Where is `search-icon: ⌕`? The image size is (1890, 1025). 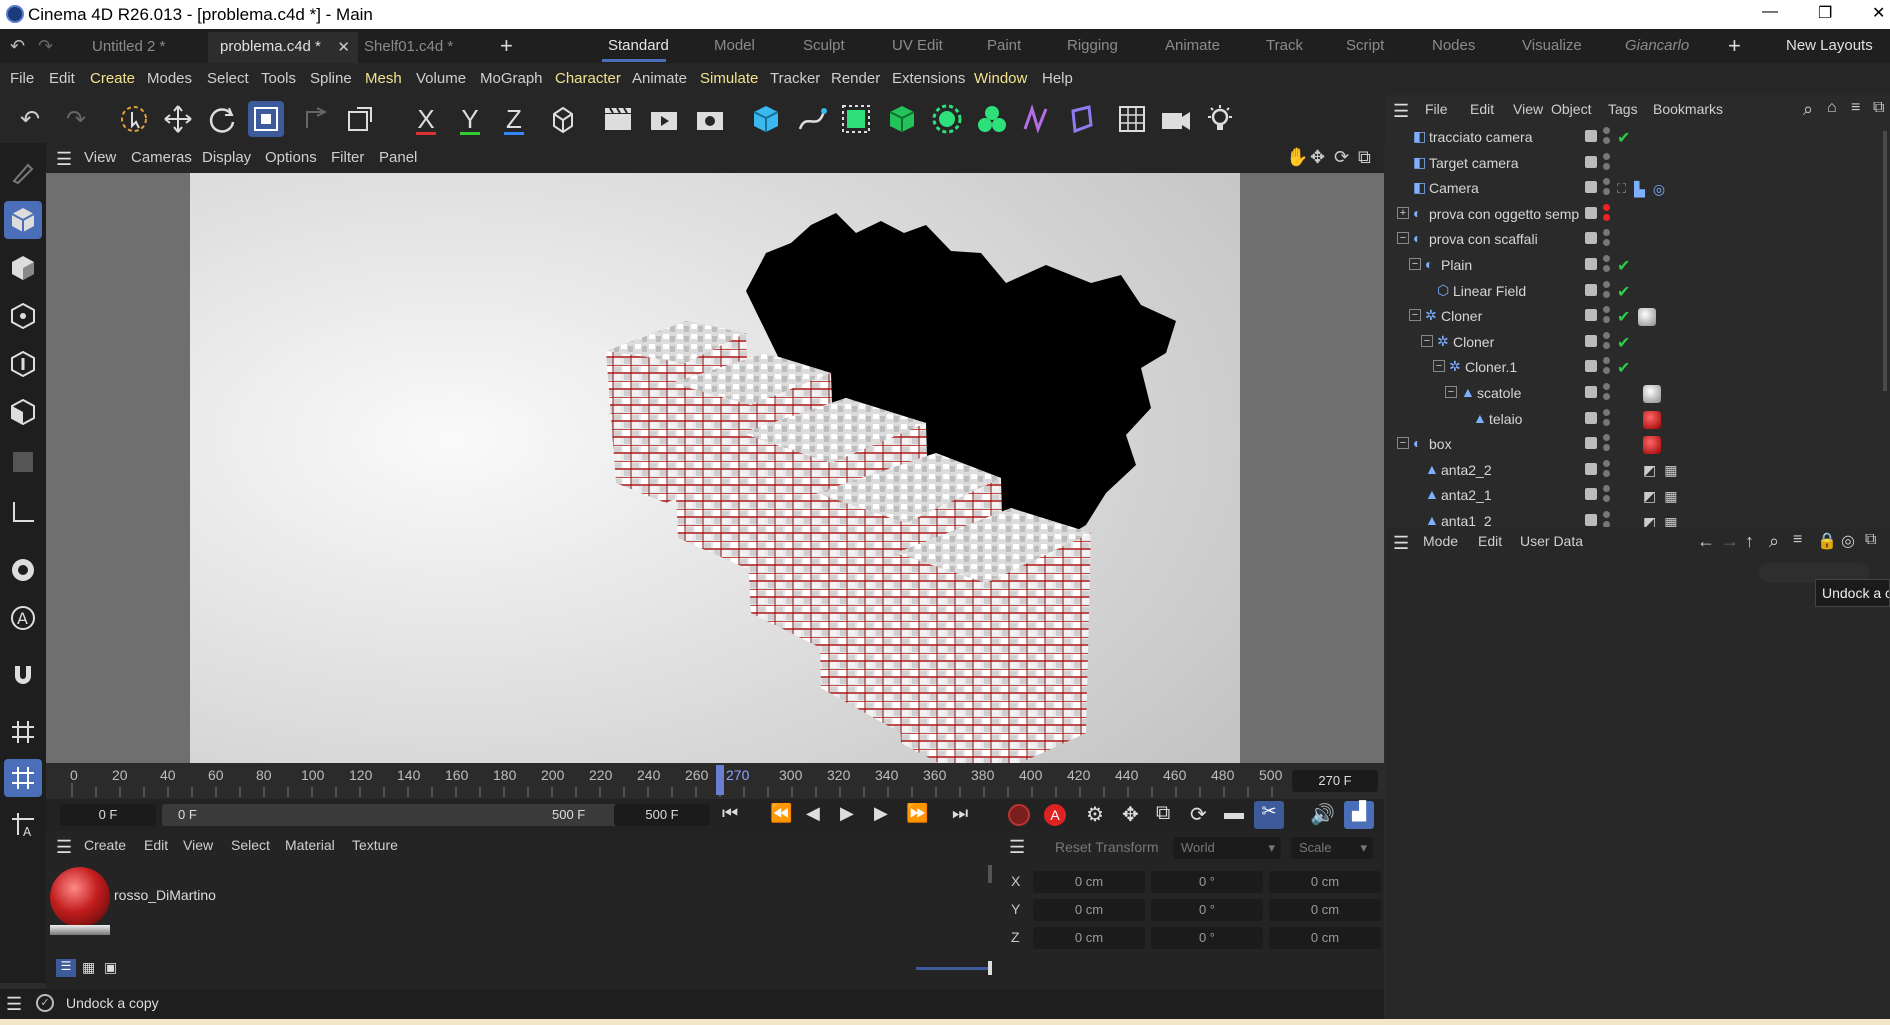
search-icon: ⌕ is located at coordinates (1808, 109).